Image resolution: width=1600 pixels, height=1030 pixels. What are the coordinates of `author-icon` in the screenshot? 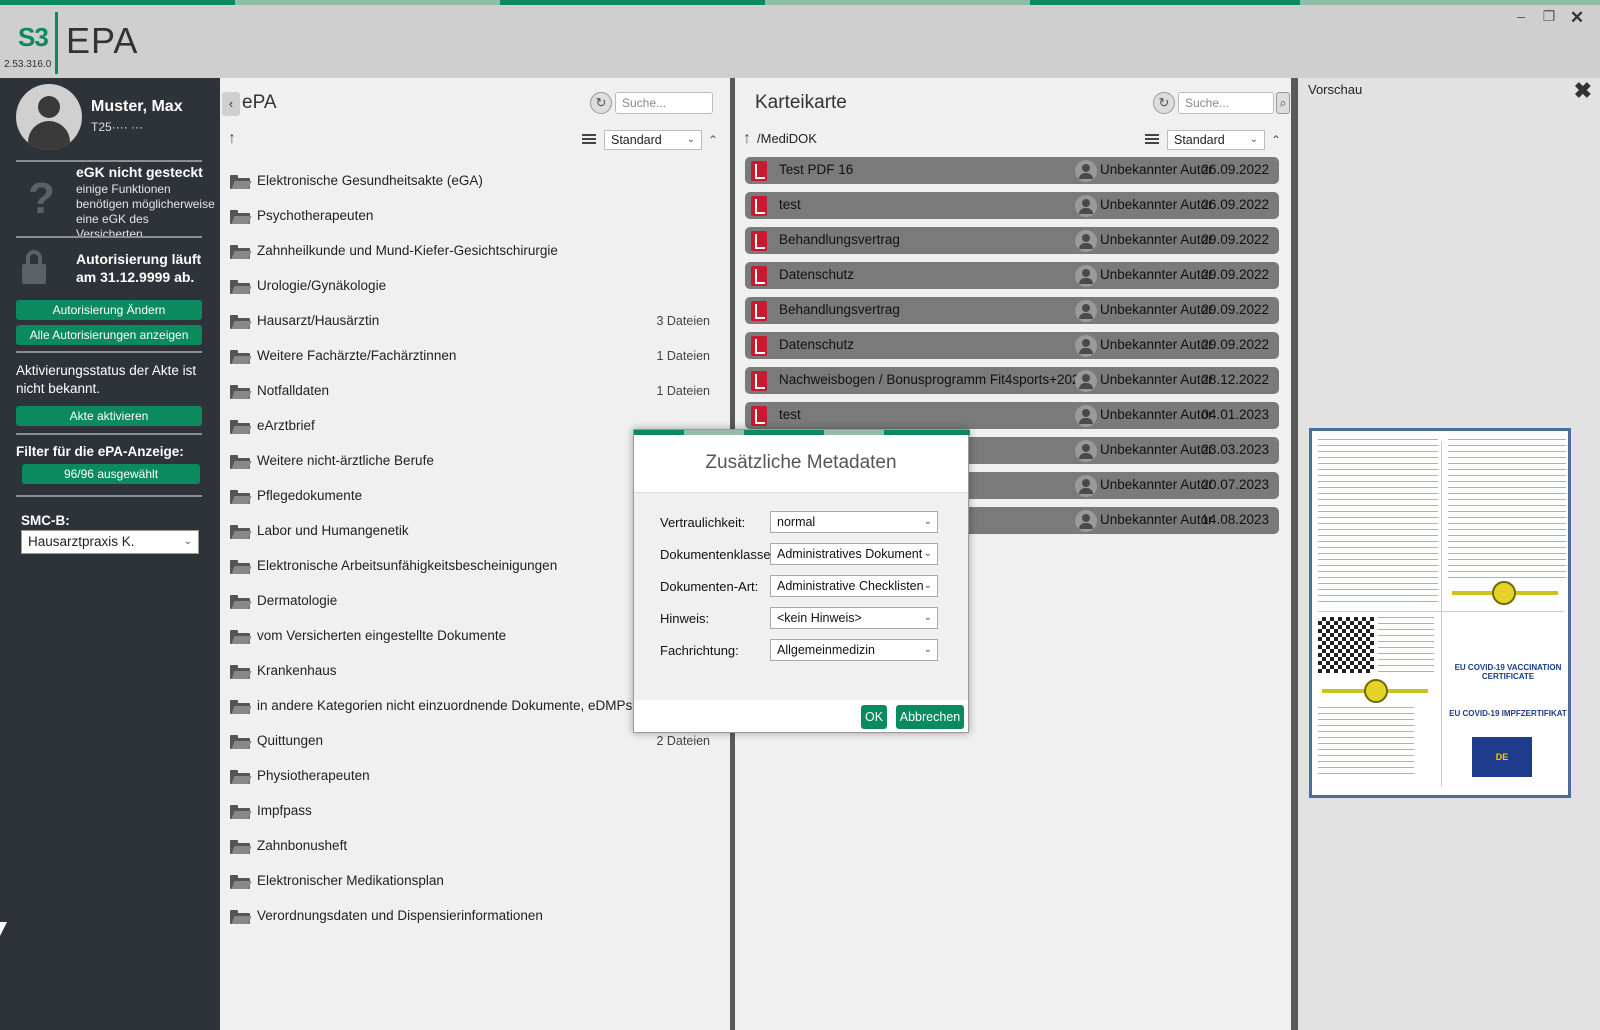 It's located at (1086, 381).